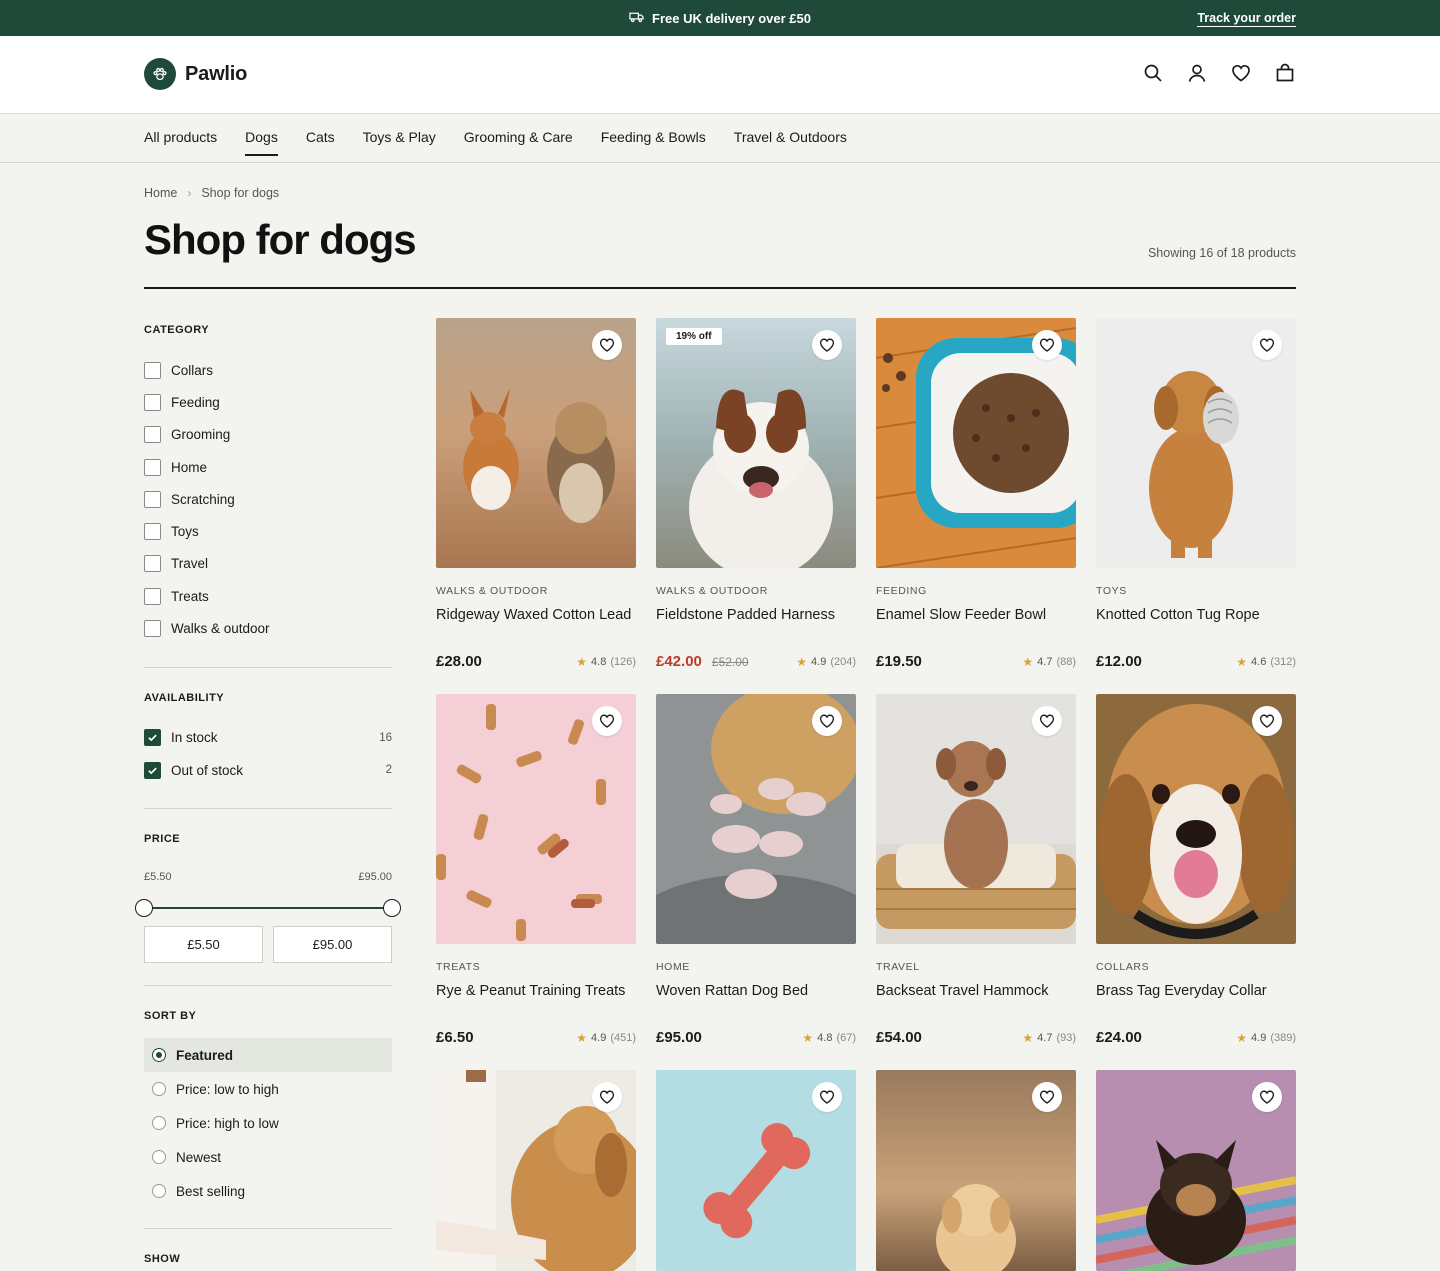 The width and height of the screenshot is (1440, 1271). I want to click on filter-out-of-stock: Out of stock 2, so click(268, 770).